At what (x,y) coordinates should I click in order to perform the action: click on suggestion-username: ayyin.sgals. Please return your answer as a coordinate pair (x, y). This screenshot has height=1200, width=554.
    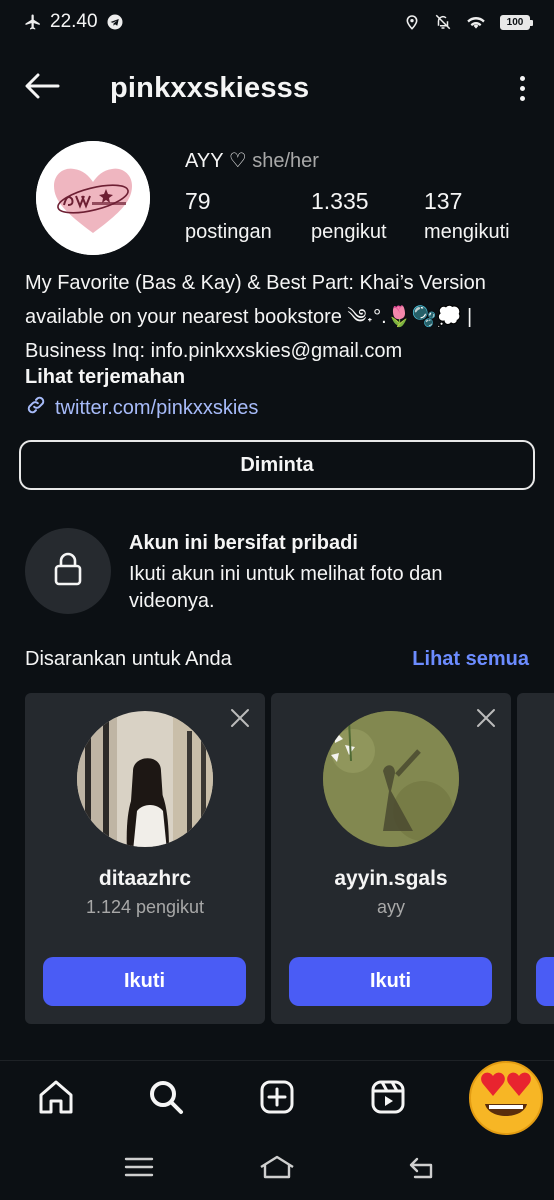
    Looking at the image, I should click on (391, 878).